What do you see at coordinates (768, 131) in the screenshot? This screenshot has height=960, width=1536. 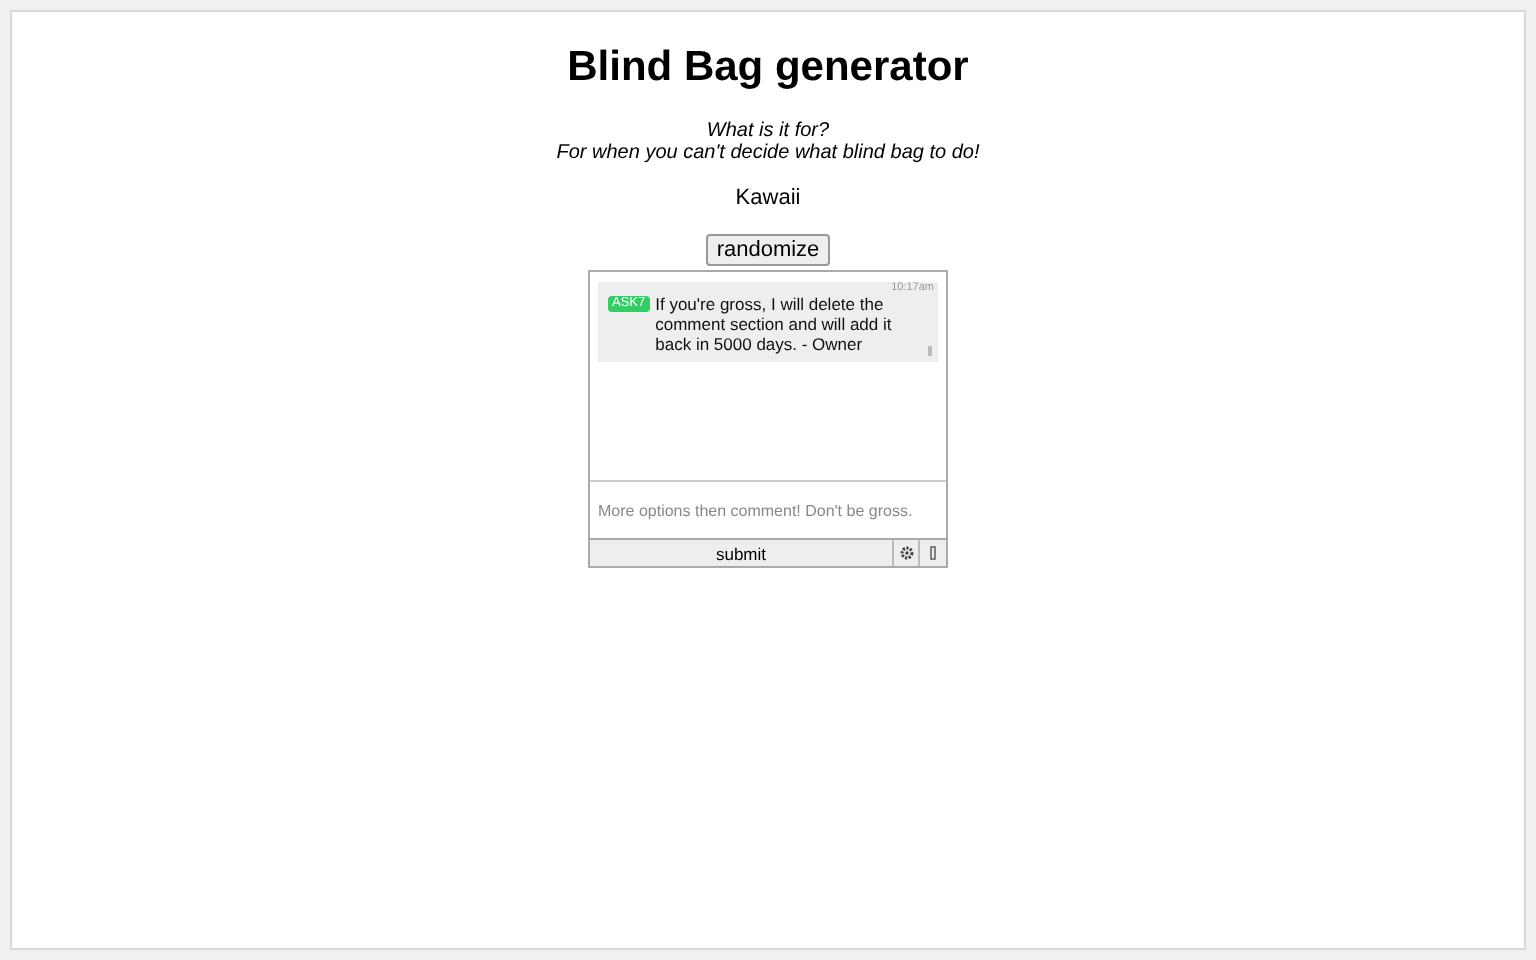 I see `intro-text: What is it for?` at bounding box center [768, 131].